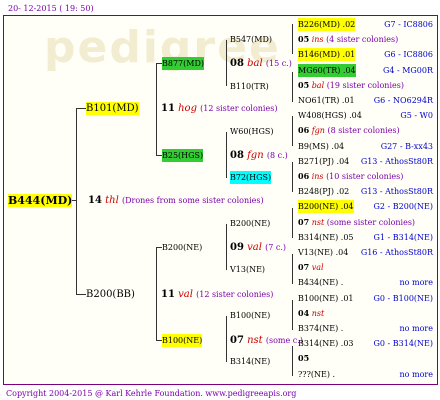  Describe the element at coordinates (408, 54) in the screenshot. I see `gen4-lineage: G6 - IC8806` at that location.